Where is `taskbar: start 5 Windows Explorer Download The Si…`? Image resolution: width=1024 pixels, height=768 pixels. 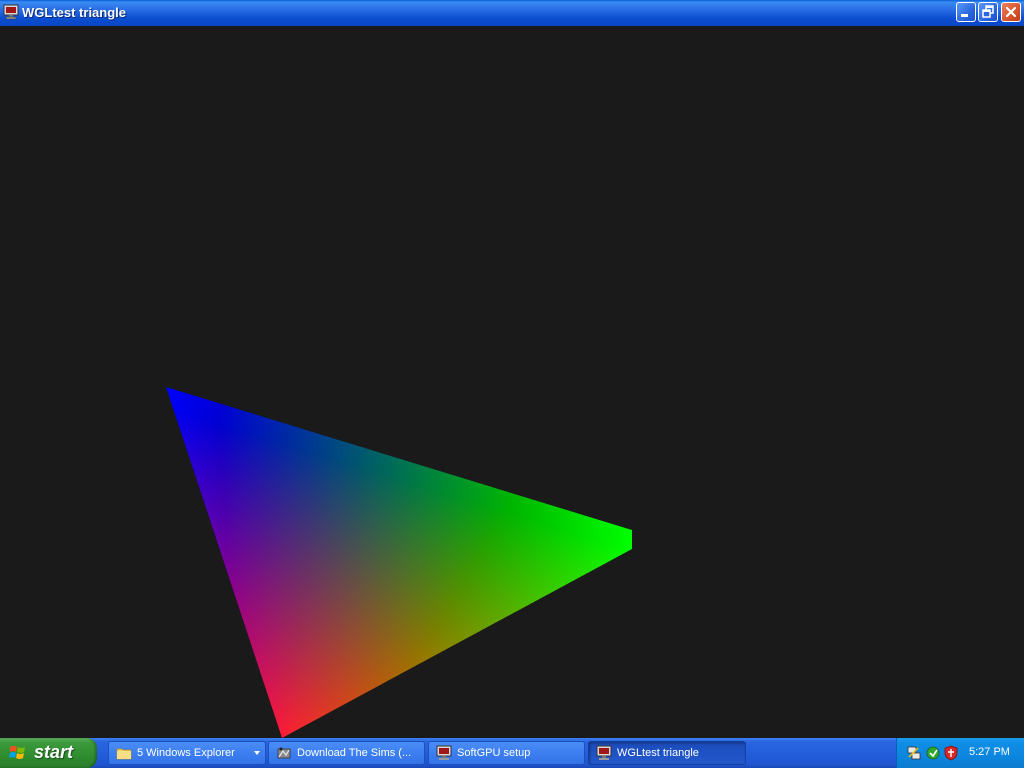
taskbar: start 5 Windows Explorer Download The Si… is located at coordinates (512, 753).